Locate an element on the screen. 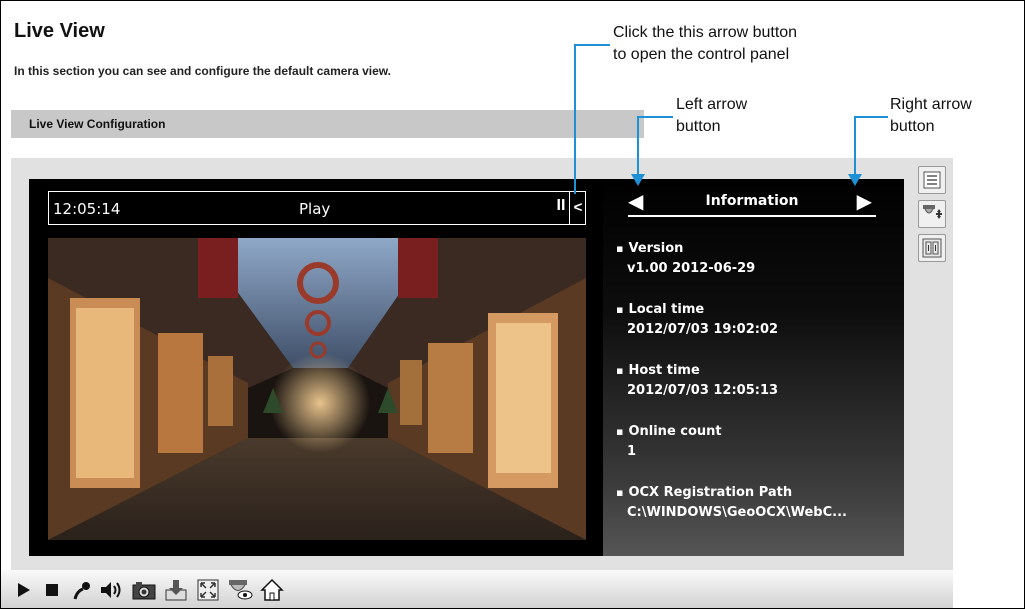 This screenshot has height=609, width=1025. player-status-bar: 12:05:14 Play II < is located at coordinates (317, 208).